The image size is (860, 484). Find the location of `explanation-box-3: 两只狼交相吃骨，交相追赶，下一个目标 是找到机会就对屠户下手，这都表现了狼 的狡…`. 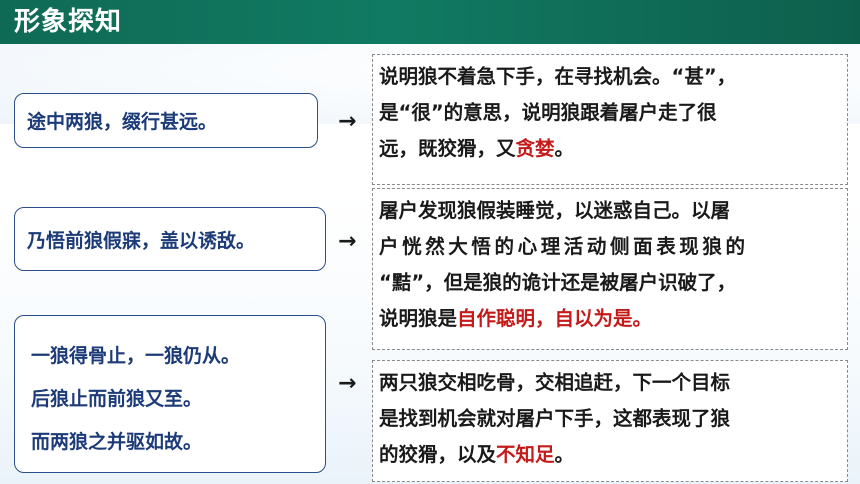

explanation-box-3: 两只狼交相吃骨，交相追赶，下一个目标 是找到机会就对屠户下手，这都表现了狼 的狡… is located at coordinates (610, 421).